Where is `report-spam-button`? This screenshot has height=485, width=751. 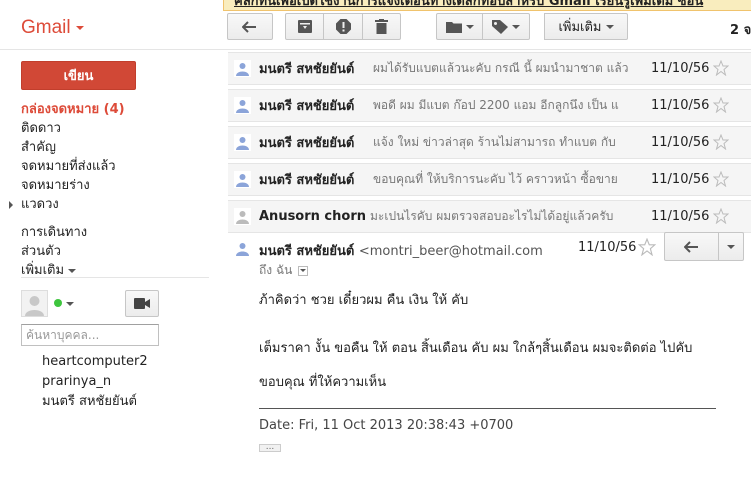
report-spam-button is located at coordinates (343, 26).